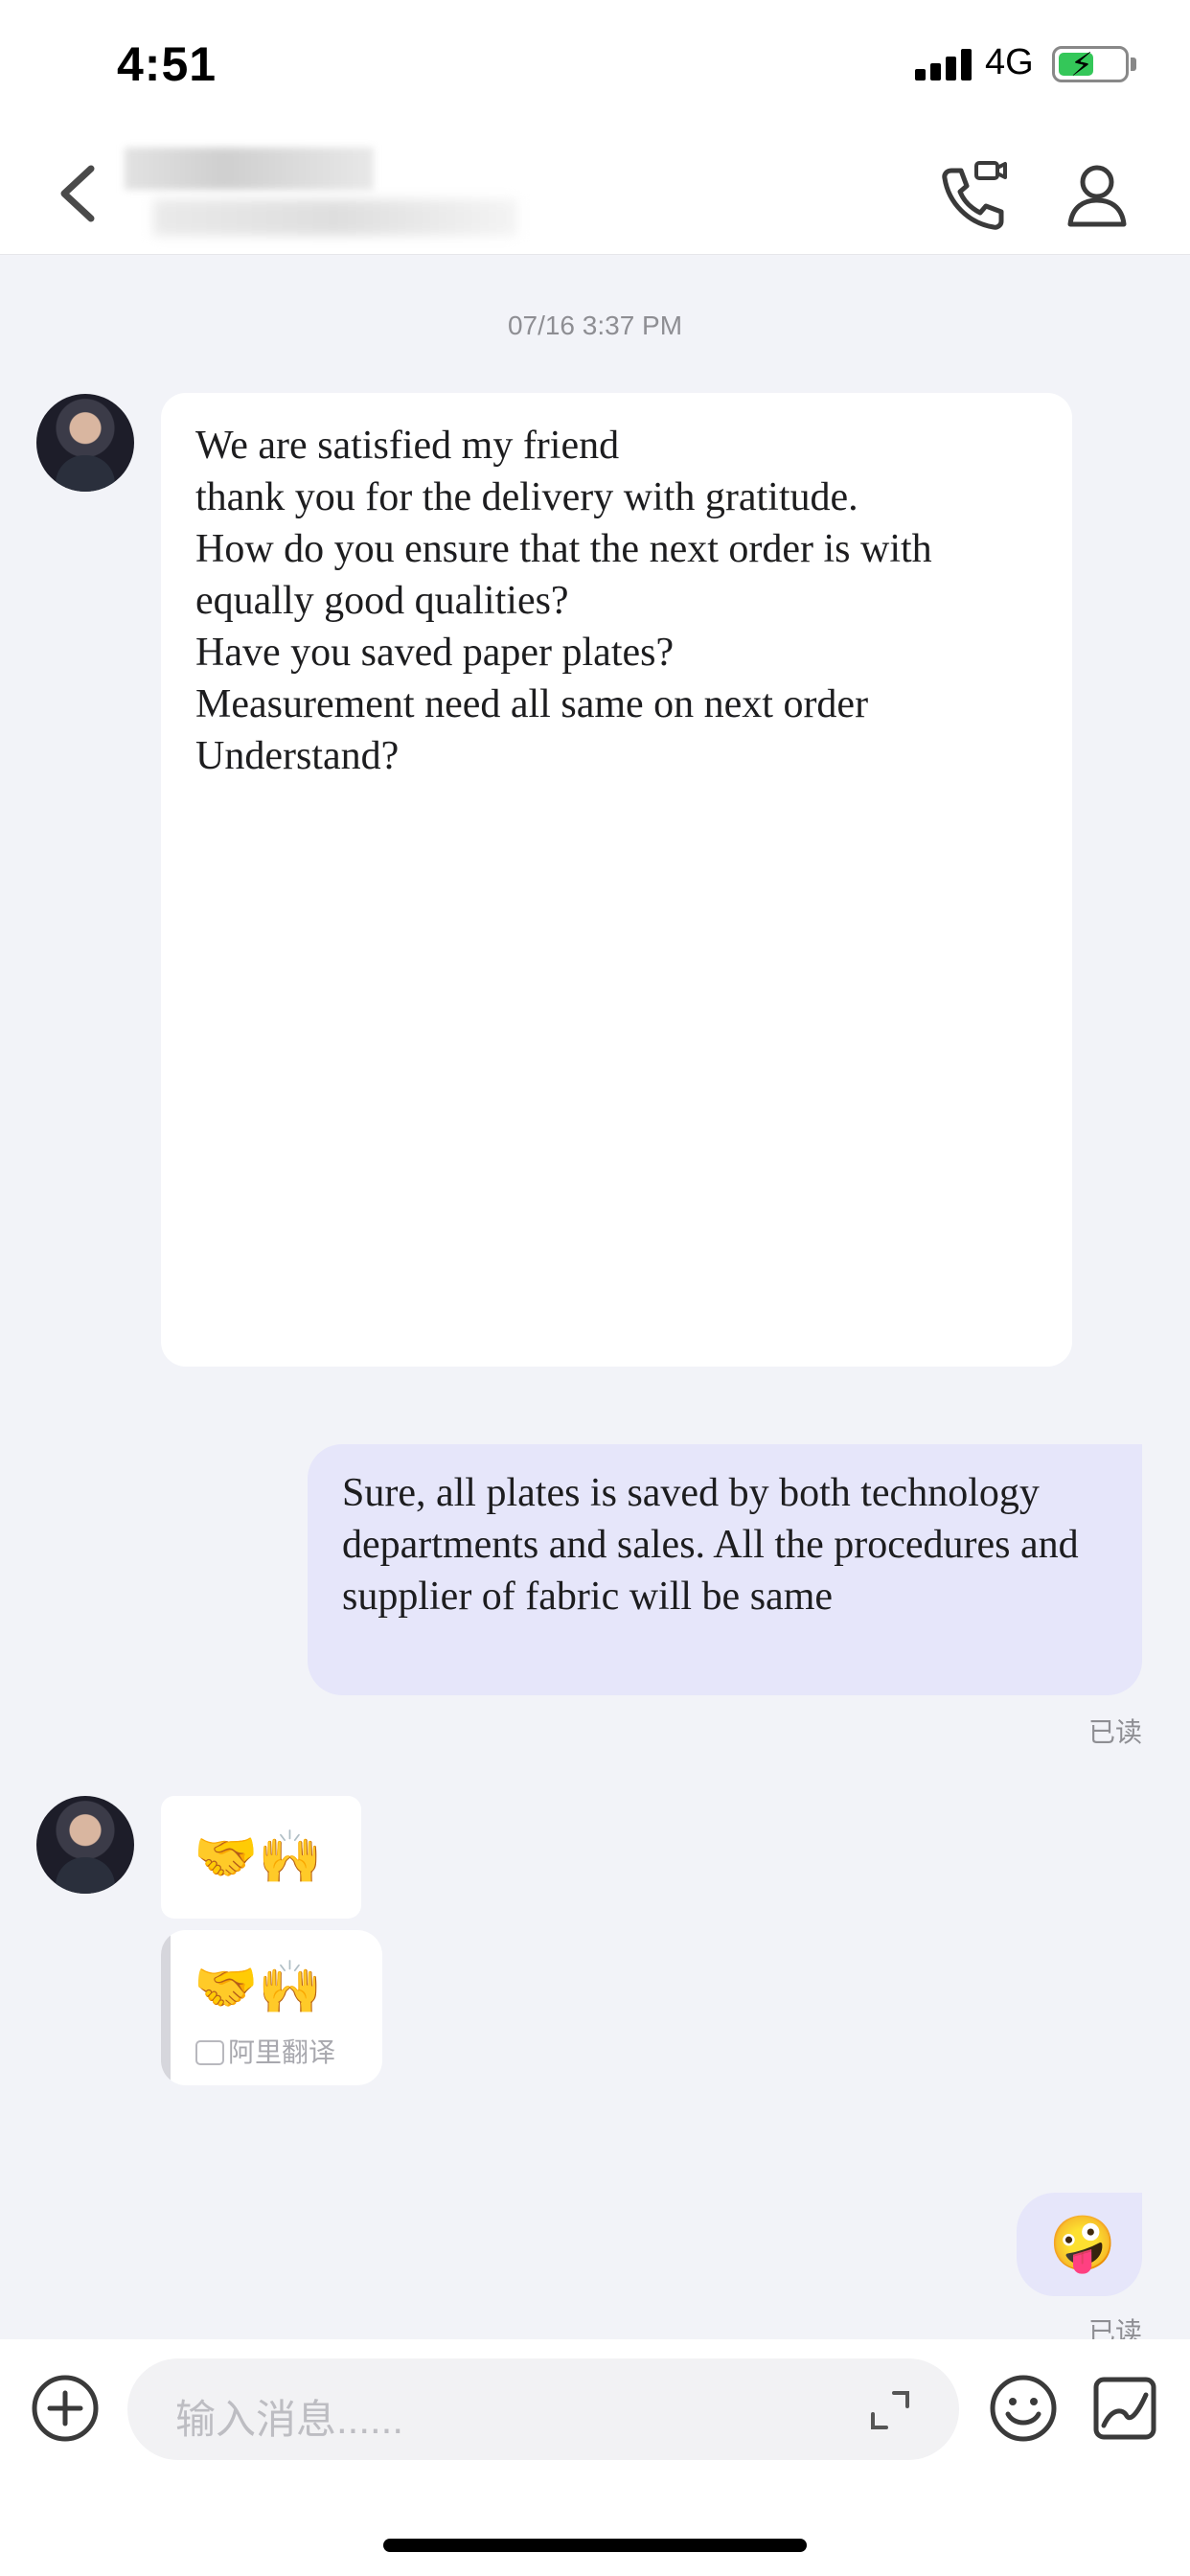 This screenshot has height=2576, width=1190. Describe the element at coordinates (944, 64) in the screenshot. I see `cellular-signal-icon` at that location.